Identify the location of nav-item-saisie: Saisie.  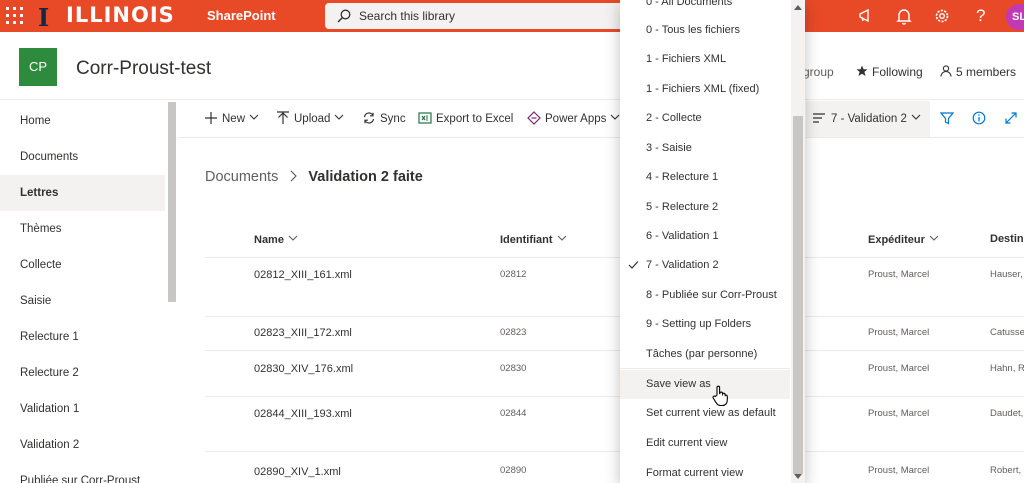
(82, 301).